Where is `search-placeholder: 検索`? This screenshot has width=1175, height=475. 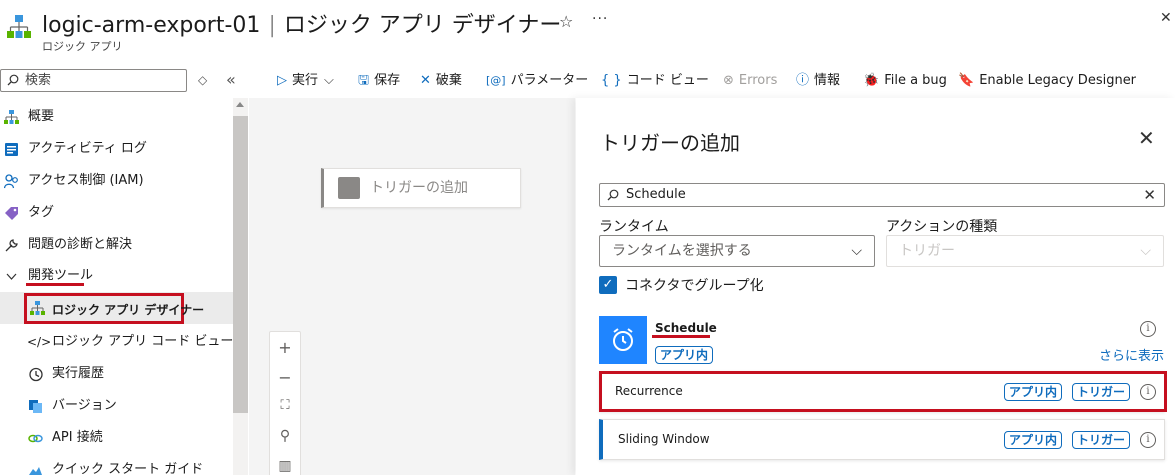
search-placeholder: 検索 is located at coordinates (38, 80).